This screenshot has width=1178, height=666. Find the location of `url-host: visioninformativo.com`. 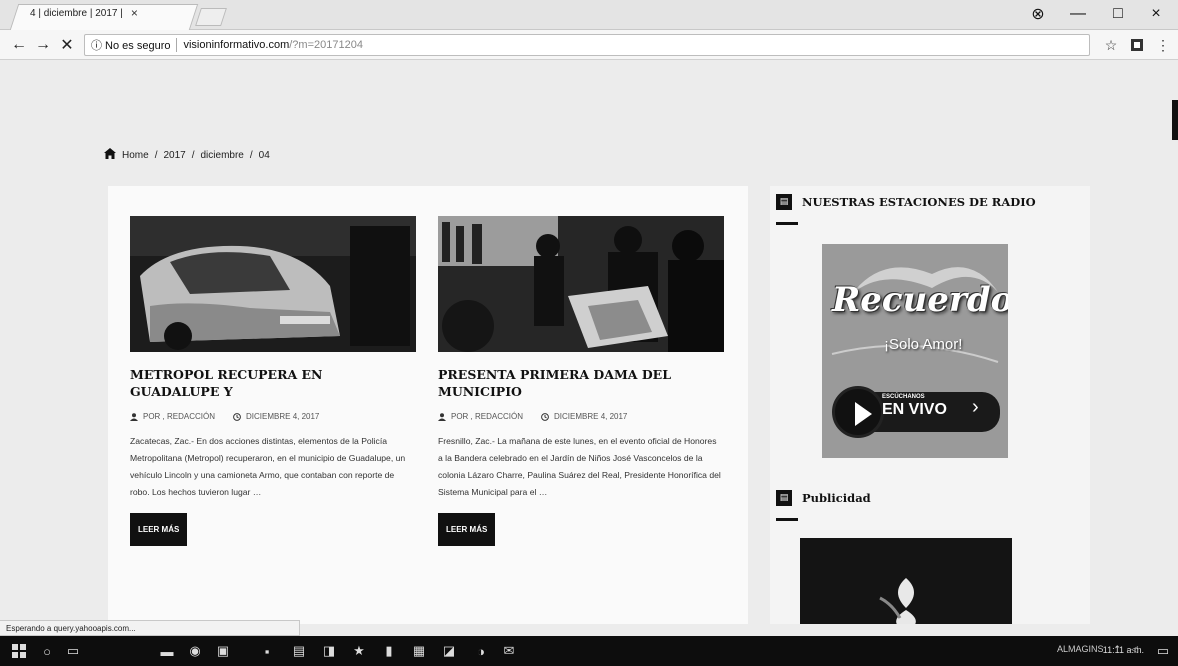

url-host: visioninformativo.com is located at coordinates (236, 45).